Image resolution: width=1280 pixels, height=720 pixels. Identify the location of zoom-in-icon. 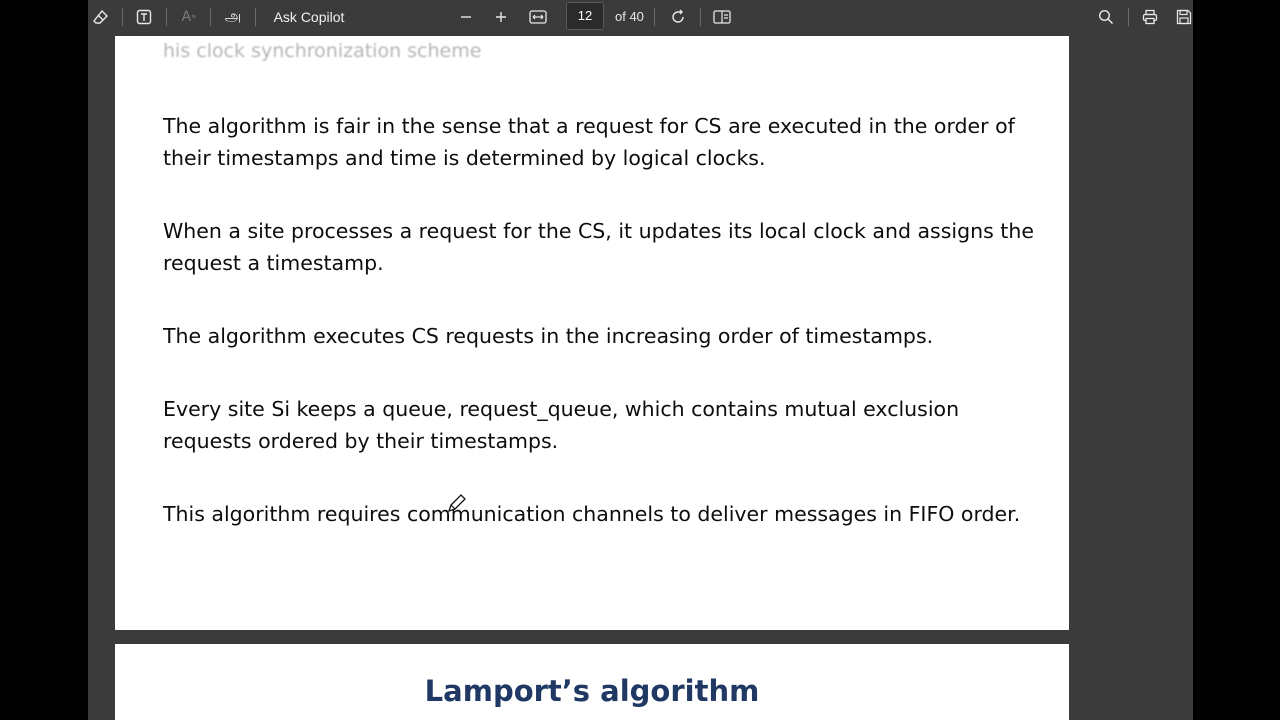
(501, 17).